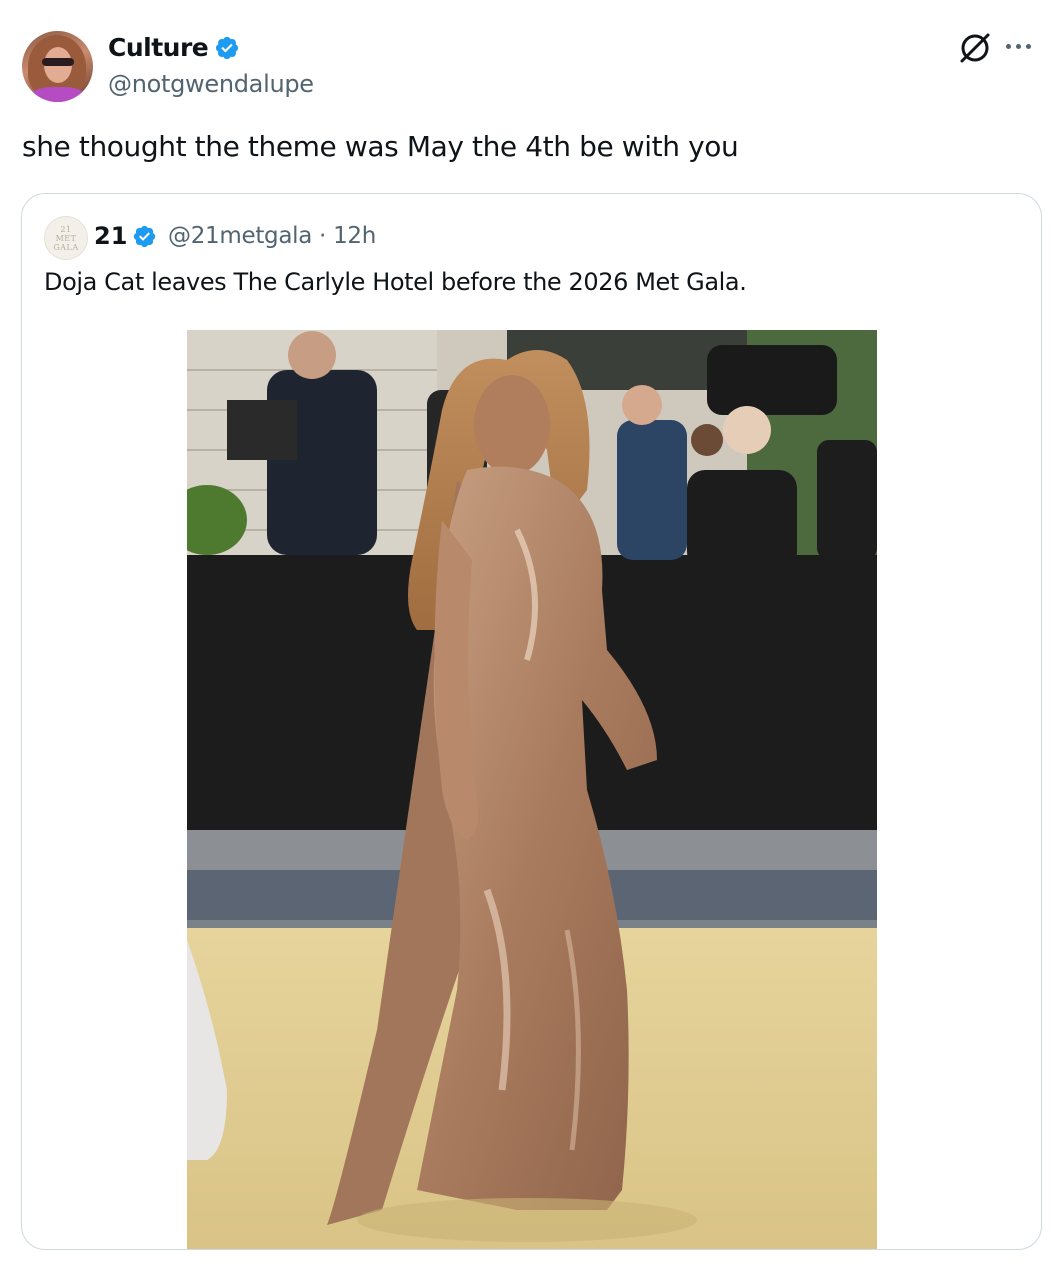 This screenshot has height=1272, width=1064. What do you see at coordinates (211, 84) in the screenshot?
I see `author-handle: @notgwendalupe` at bounding box center [211, 84].